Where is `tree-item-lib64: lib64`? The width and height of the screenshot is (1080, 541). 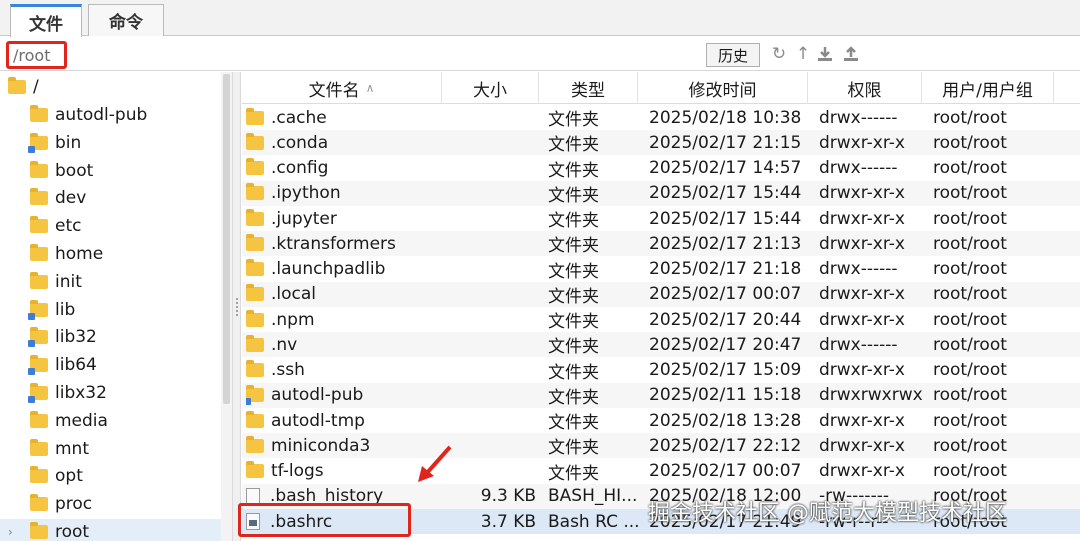
tree-item-lib64: lib64 is located at coordinates (110, 365).